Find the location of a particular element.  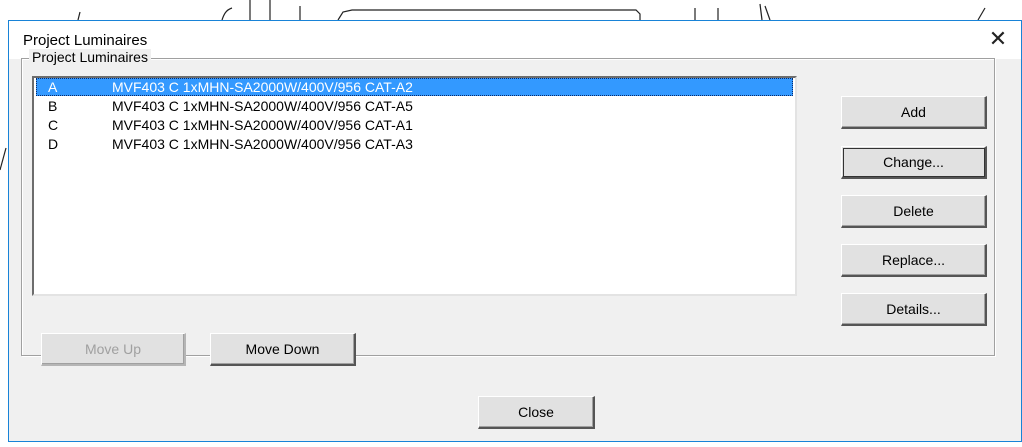

luminaire-name: MVF403 C 1xMHN-SA2000W/400V/956 CAT-A3 is located at coordinates (262, 144).